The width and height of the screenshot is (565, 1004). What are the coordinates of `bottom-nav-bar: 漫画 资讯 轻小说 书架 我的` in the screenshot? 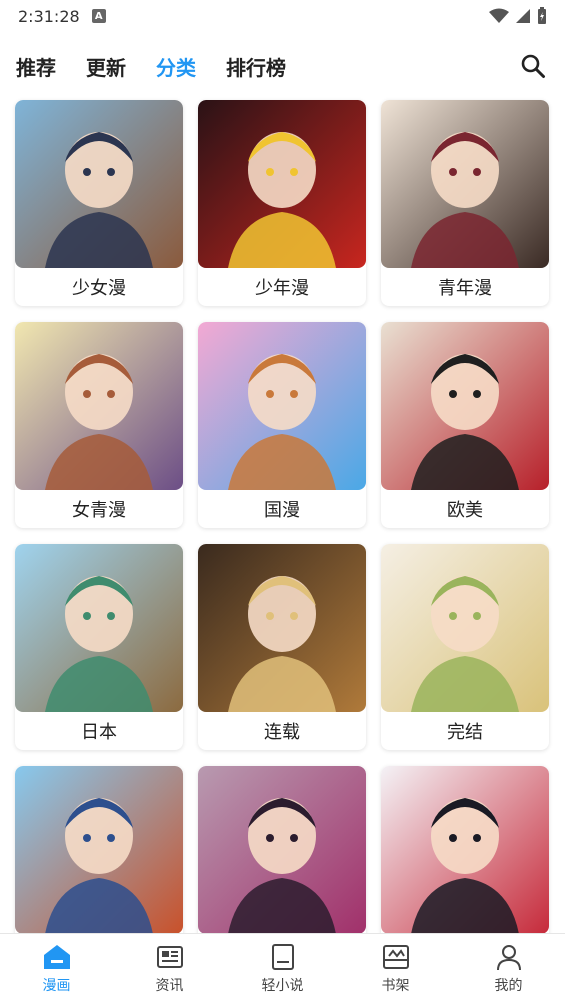 It's located at (282, 968).